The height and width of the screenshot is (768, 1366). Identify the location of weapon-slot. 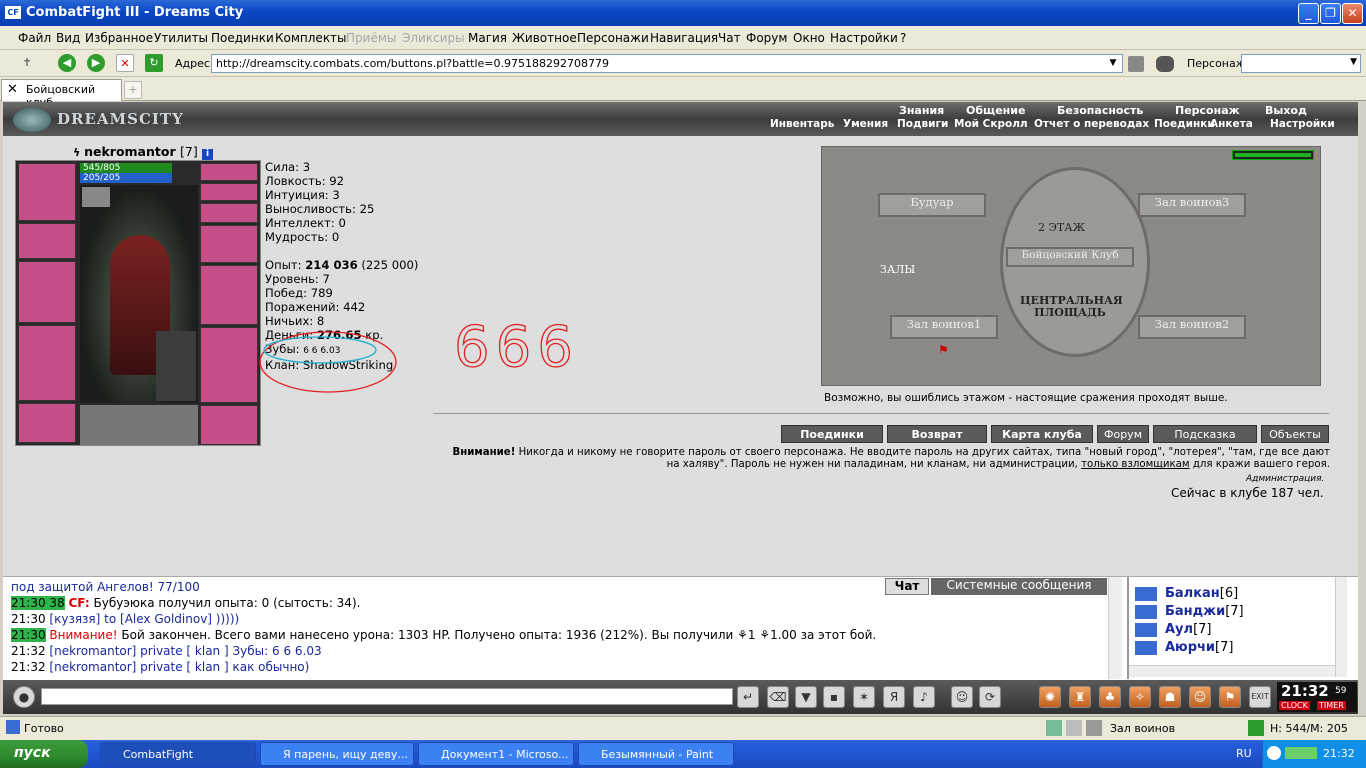
(47, 292).